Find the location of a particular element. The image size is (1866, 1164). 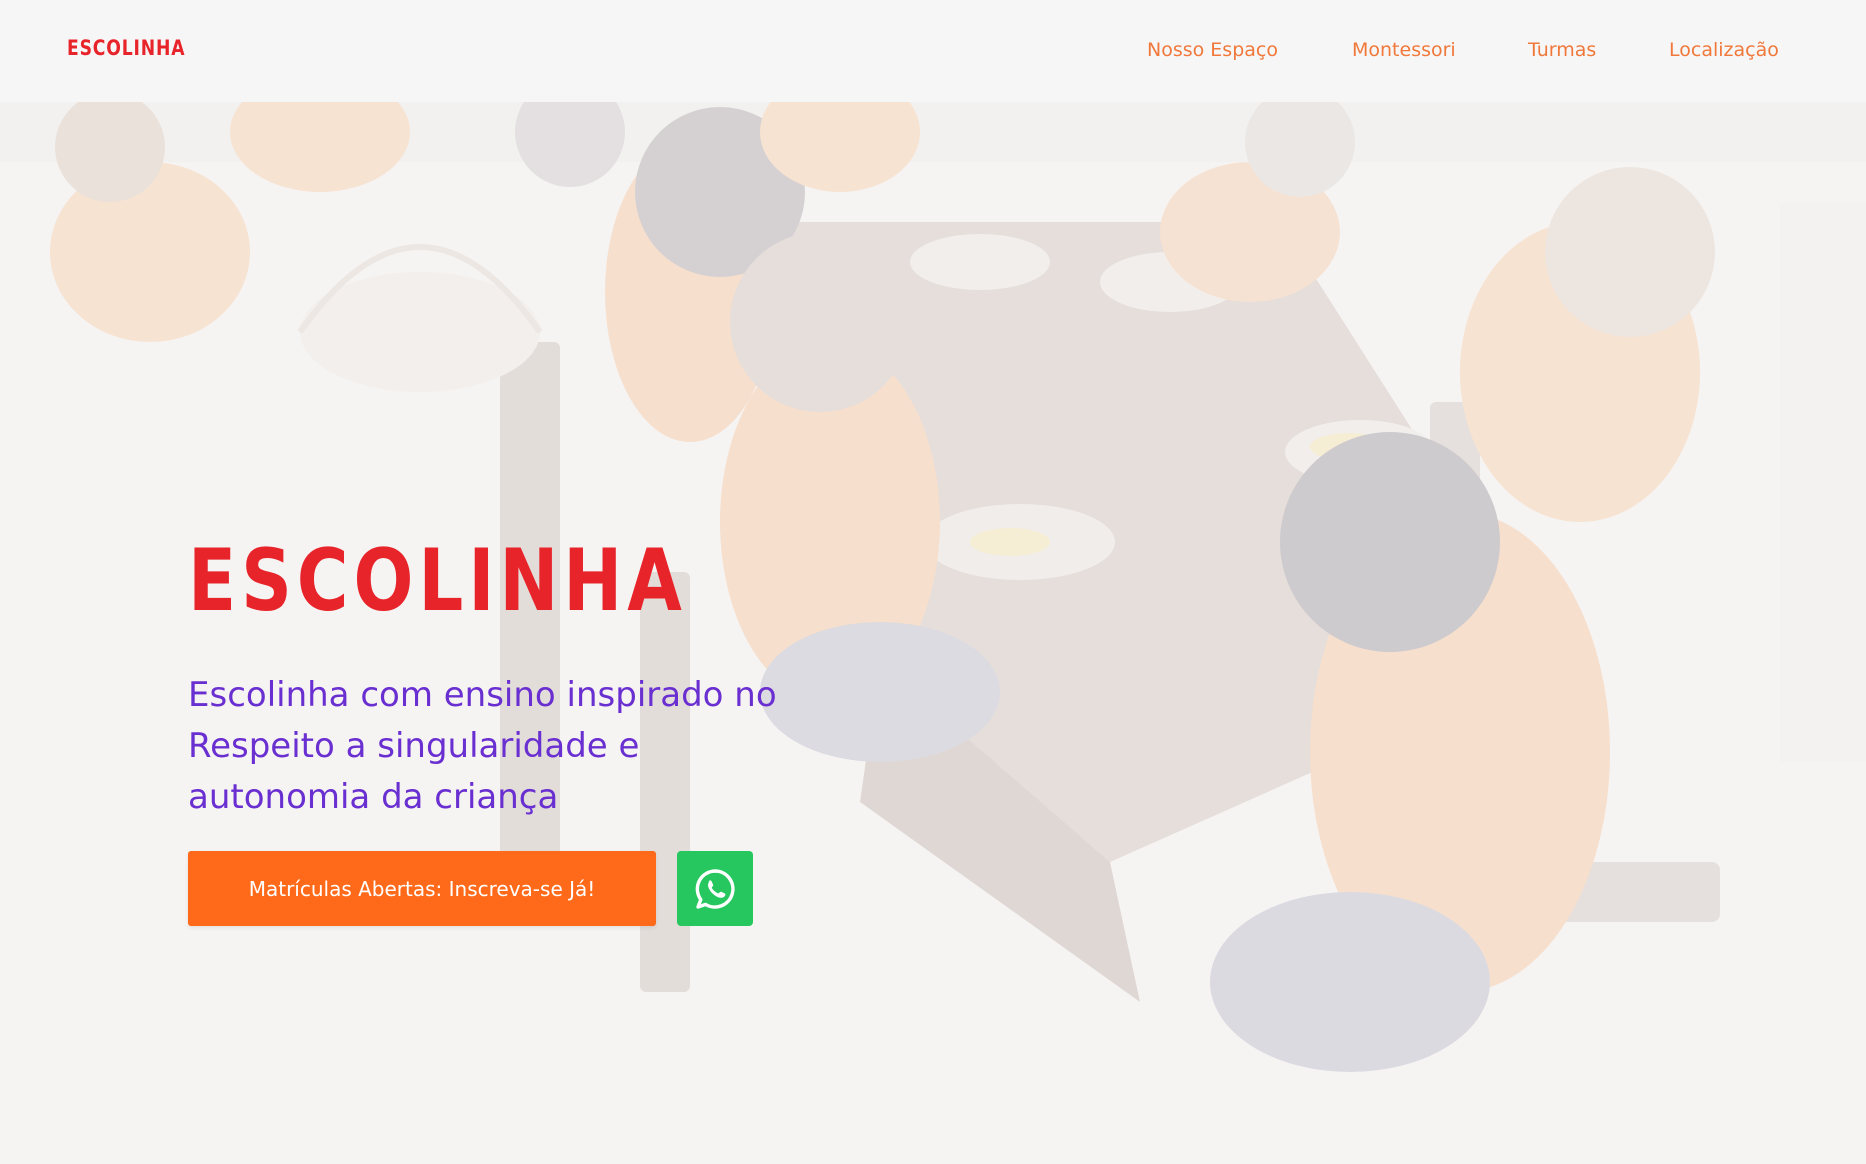

whatsapp-icon is located at coordinates (715, 888).